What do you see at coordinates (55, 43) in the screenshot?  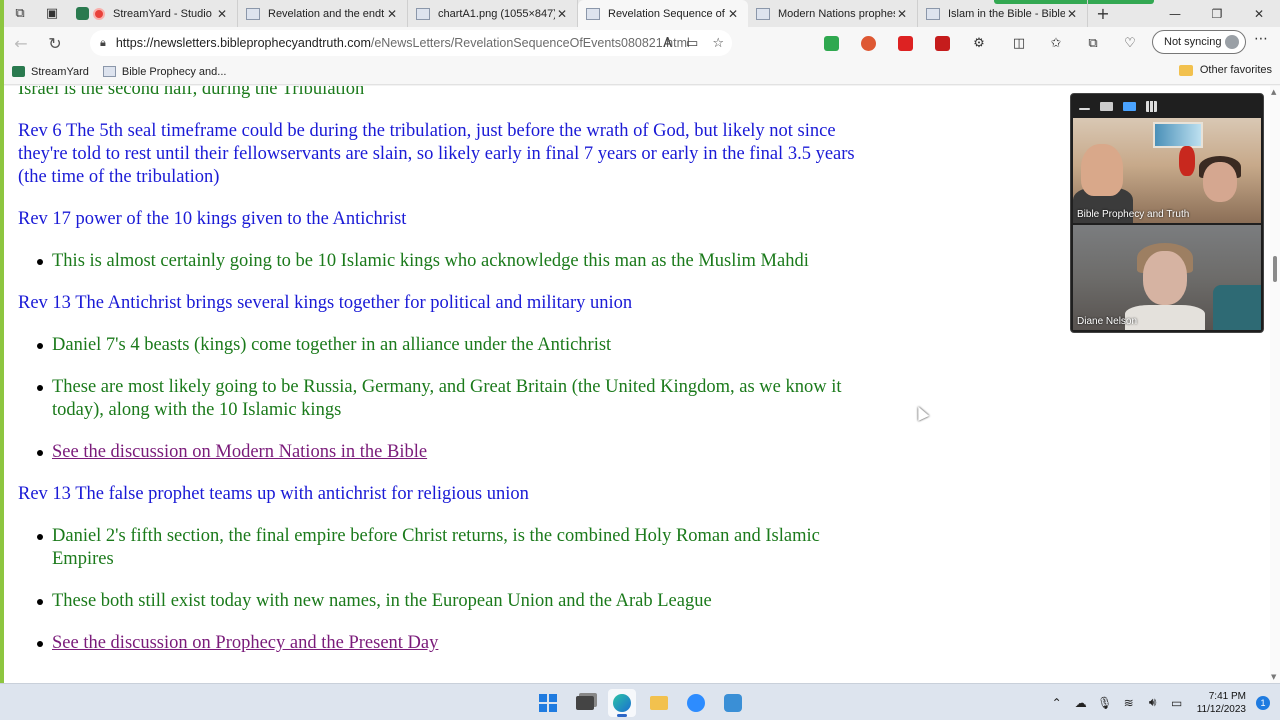 I see `refresh-icon: ↻` at bounding box center [55, 43].